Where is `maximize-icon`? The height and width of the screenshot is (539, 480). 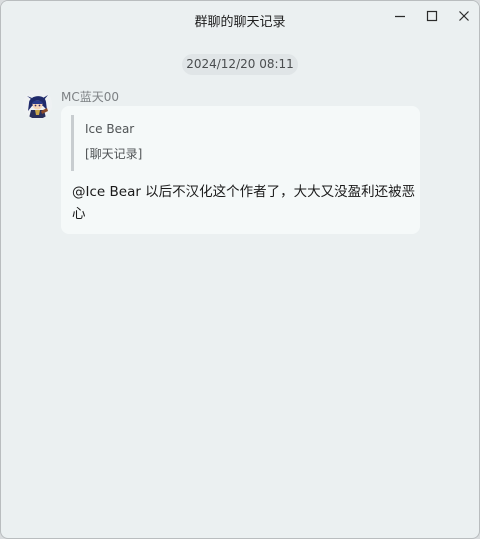
maximize-icon is located at coordinates (432, 16).